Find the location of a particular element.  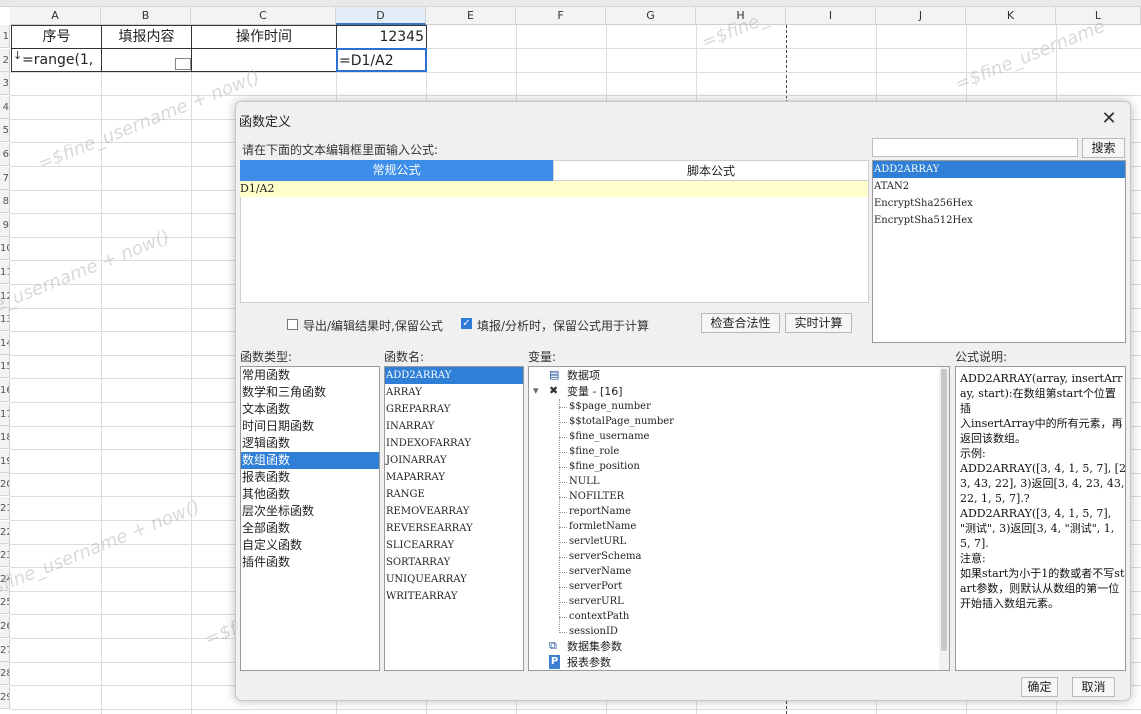

row-header-18: 18 is located at coordinates (5, 438).